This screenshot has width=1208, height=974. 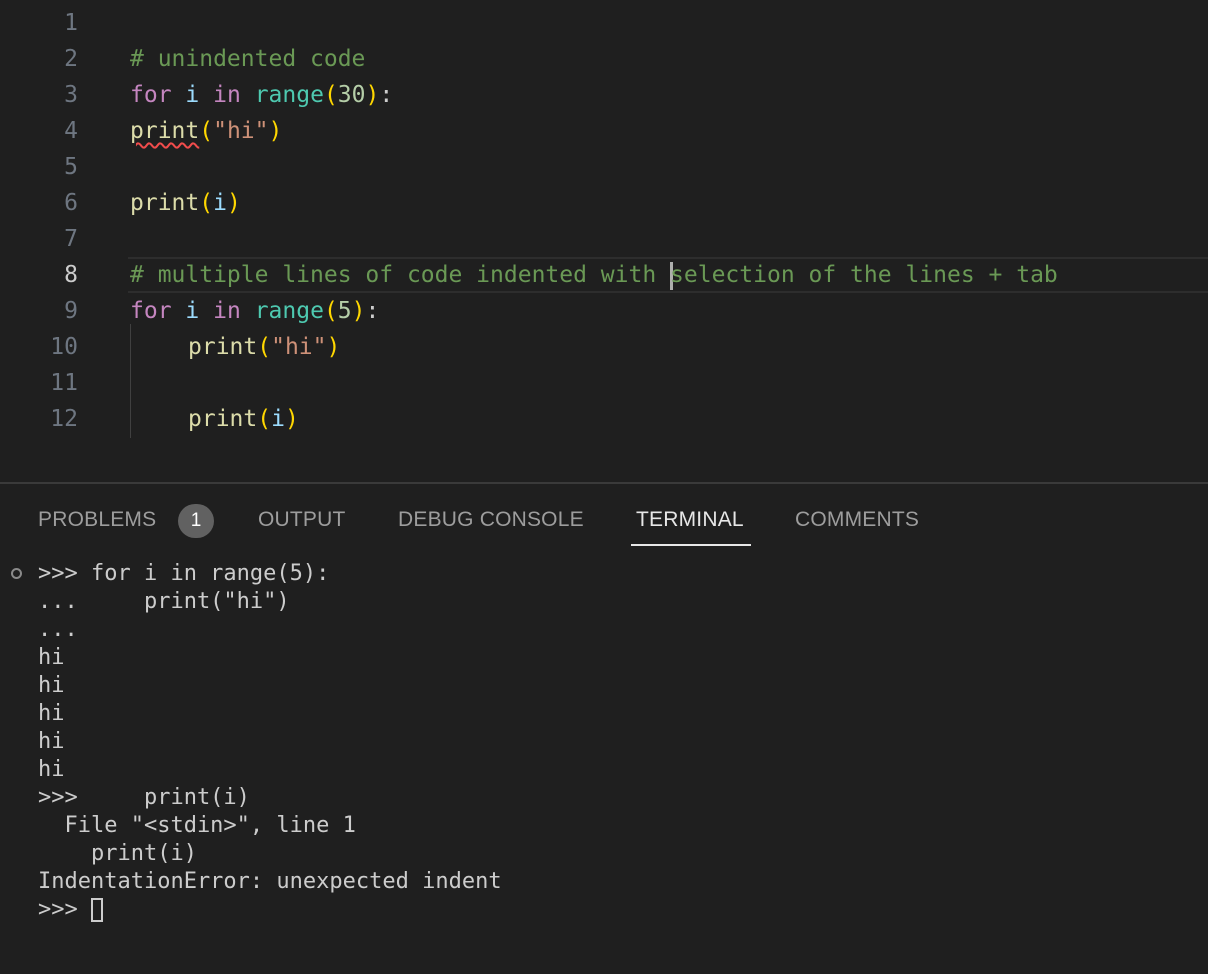 I want to click on editor-line-6: 6 print(i), so click(x=604, y=203).